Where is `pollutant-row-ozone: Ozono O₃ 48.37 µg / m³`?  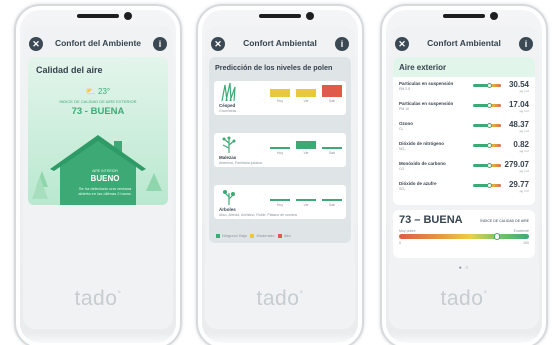 pollutant-row-ozone: Ozono O₃ 48.37 µg / m³ is located at coordinates (464, 129).